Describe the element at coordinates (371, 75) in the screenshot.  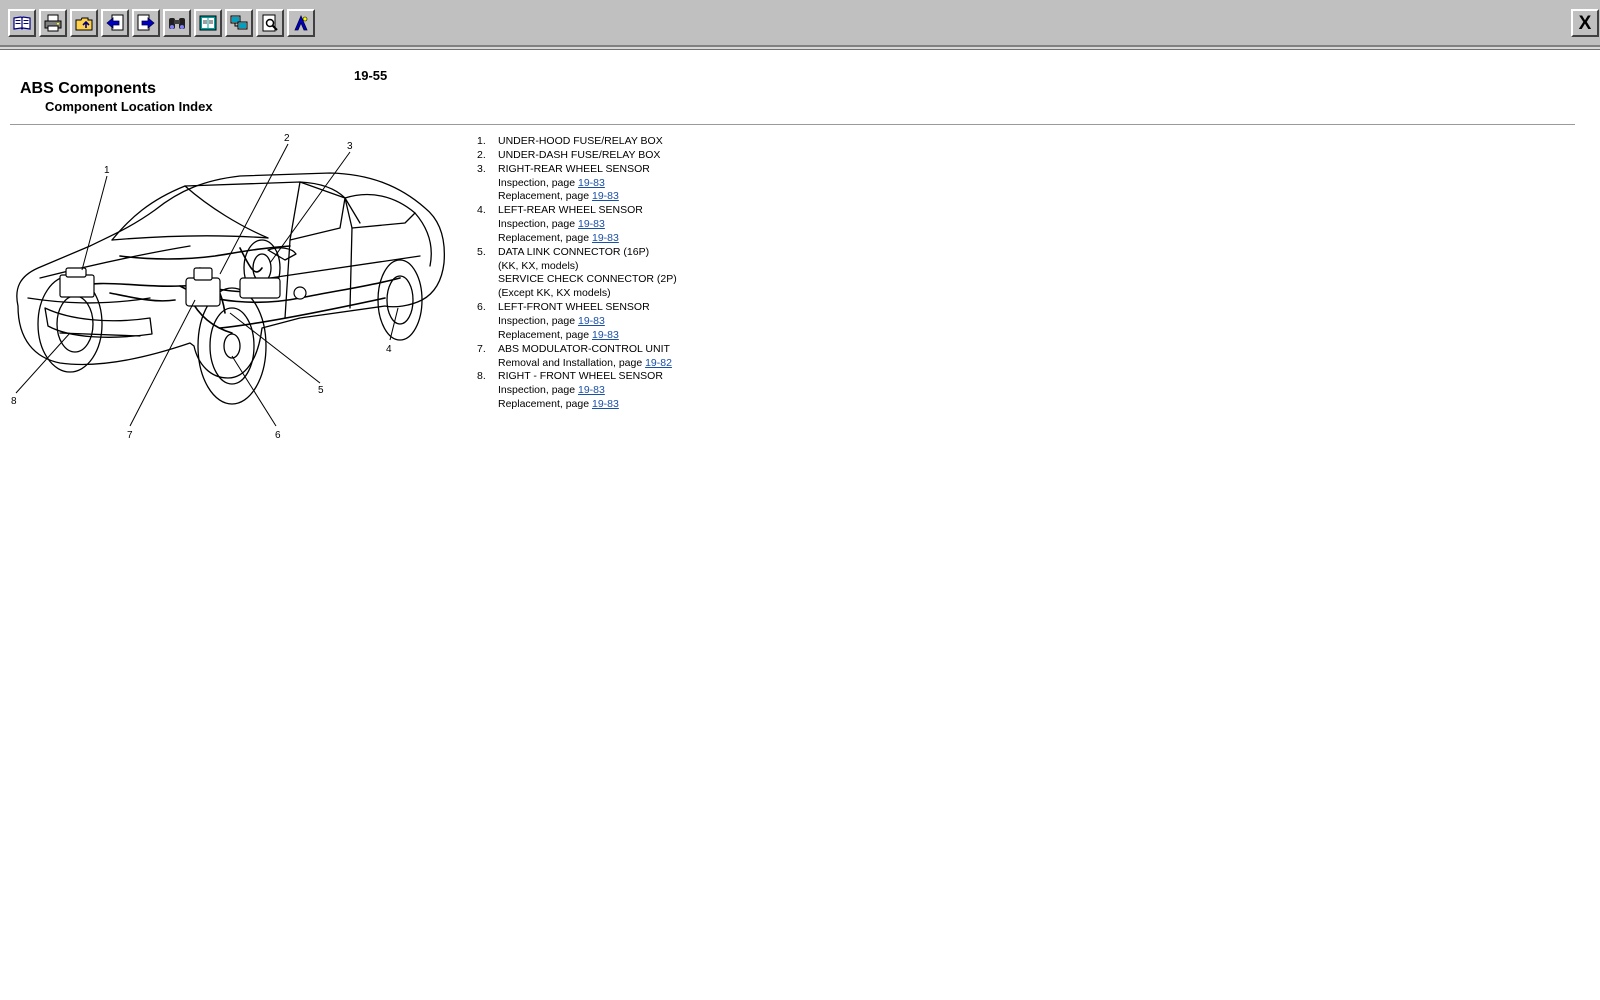
I see `page-number: 19-55` at that location.